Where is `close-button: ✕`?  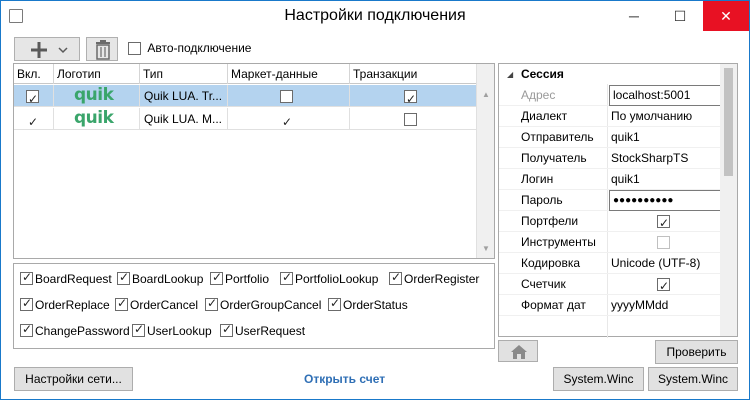 close-button: ✕ is located at coordinates (726, 16).